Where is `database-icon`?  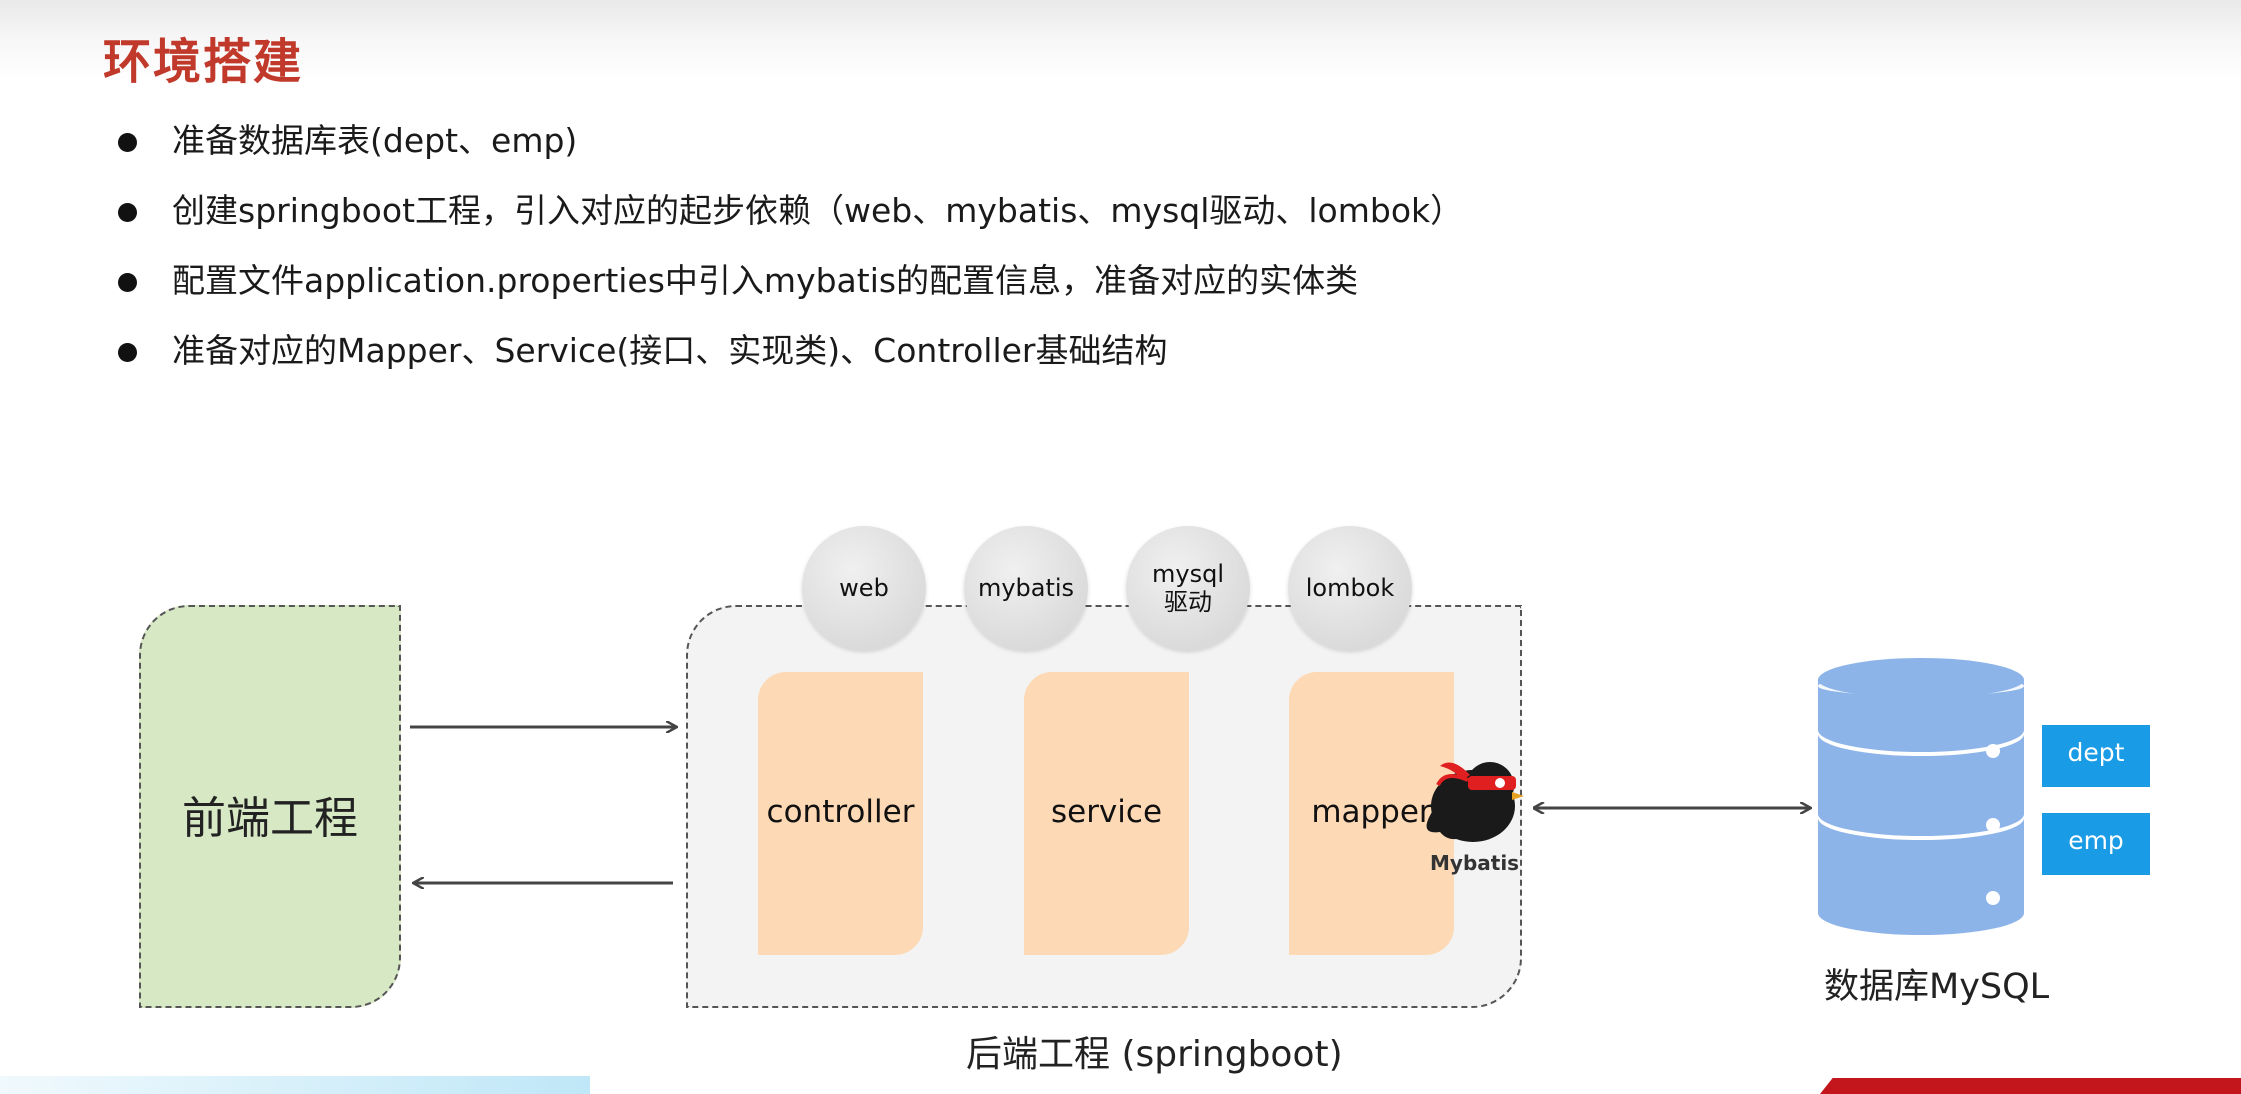 database-icon is located at coordinates (1921, 796).